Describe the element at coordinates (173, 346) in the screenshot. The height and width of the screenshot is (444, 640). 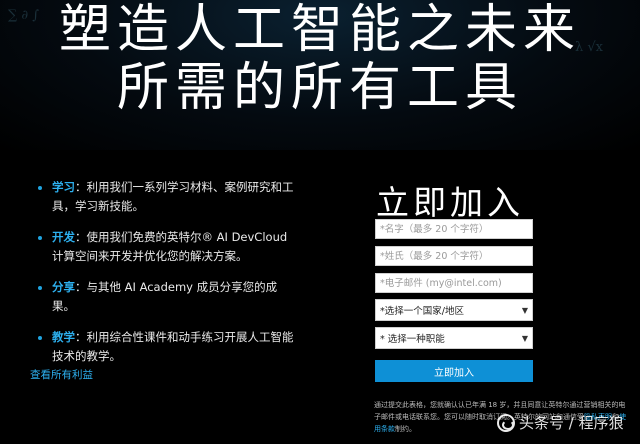
I see `benefit-text: ：利用综合性课件和动手练习开展人工智能技术的教学。` at that location.